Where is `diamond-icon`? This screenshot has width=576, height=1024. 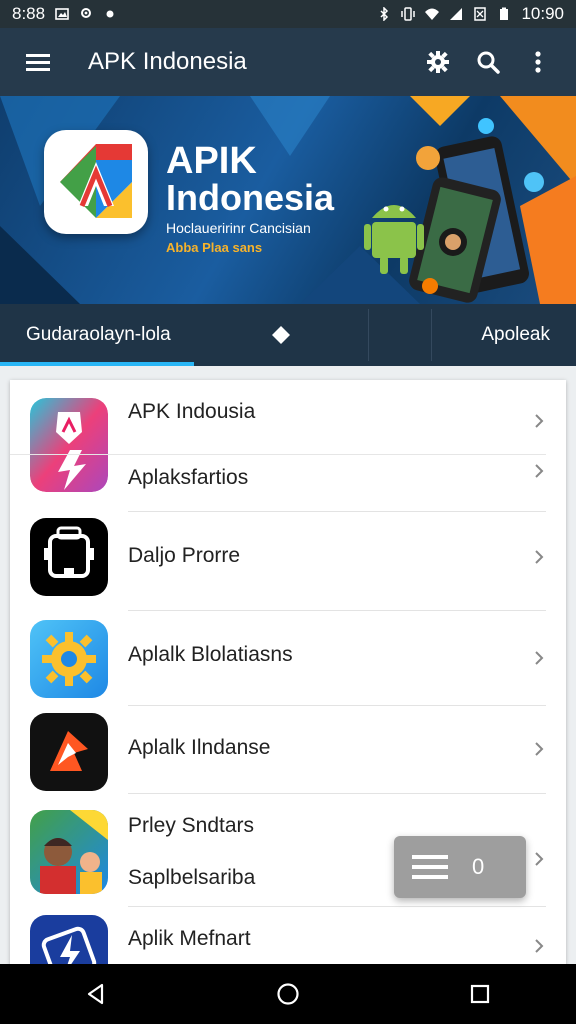
diamond-icon is located at coordinates (281, 335).